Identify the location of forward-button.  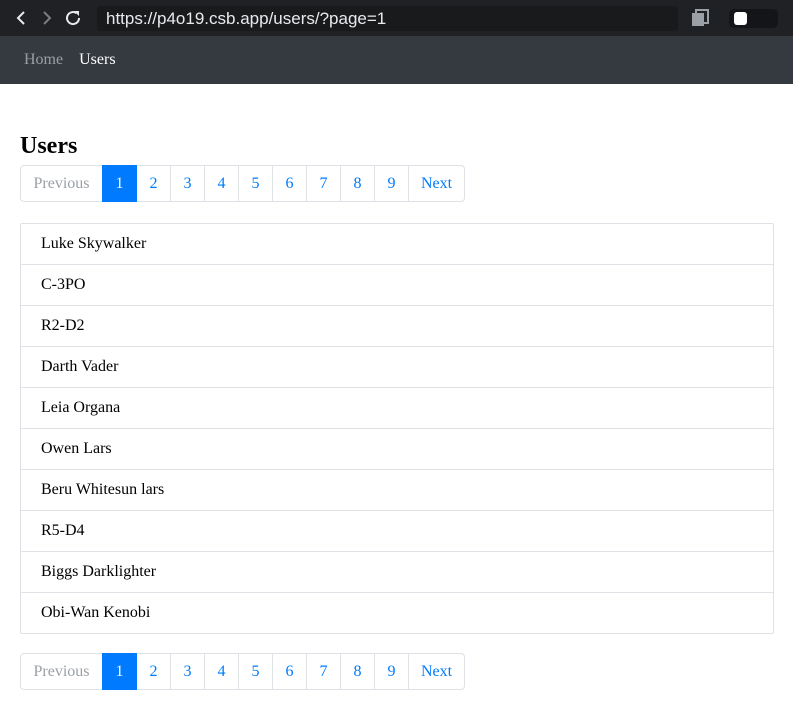
(47, 18).